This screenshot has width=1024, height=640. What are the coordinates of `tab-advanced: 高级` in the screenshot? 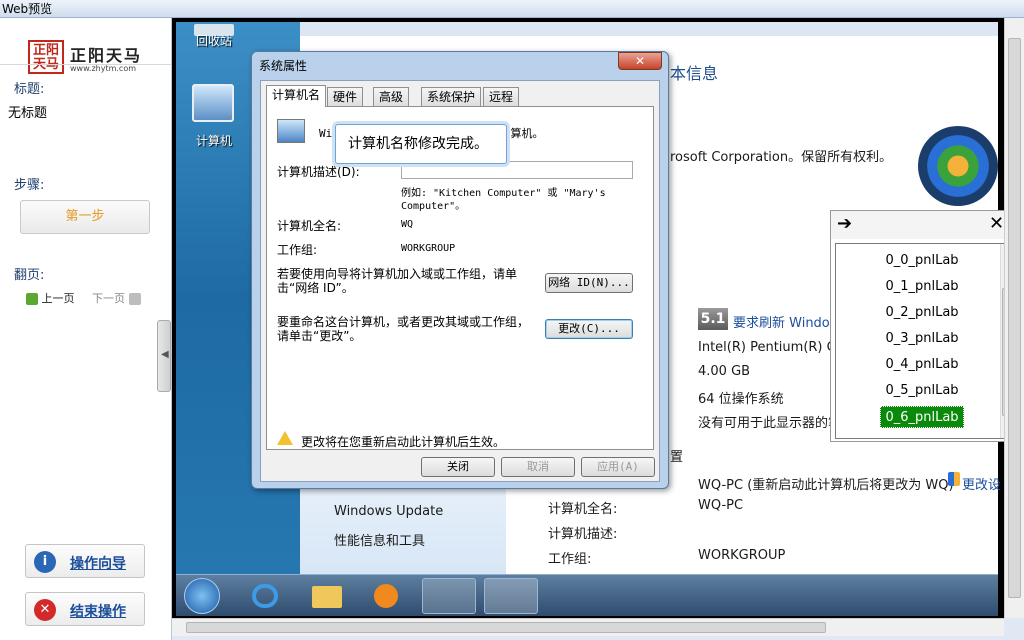 It's located at (391, 97).